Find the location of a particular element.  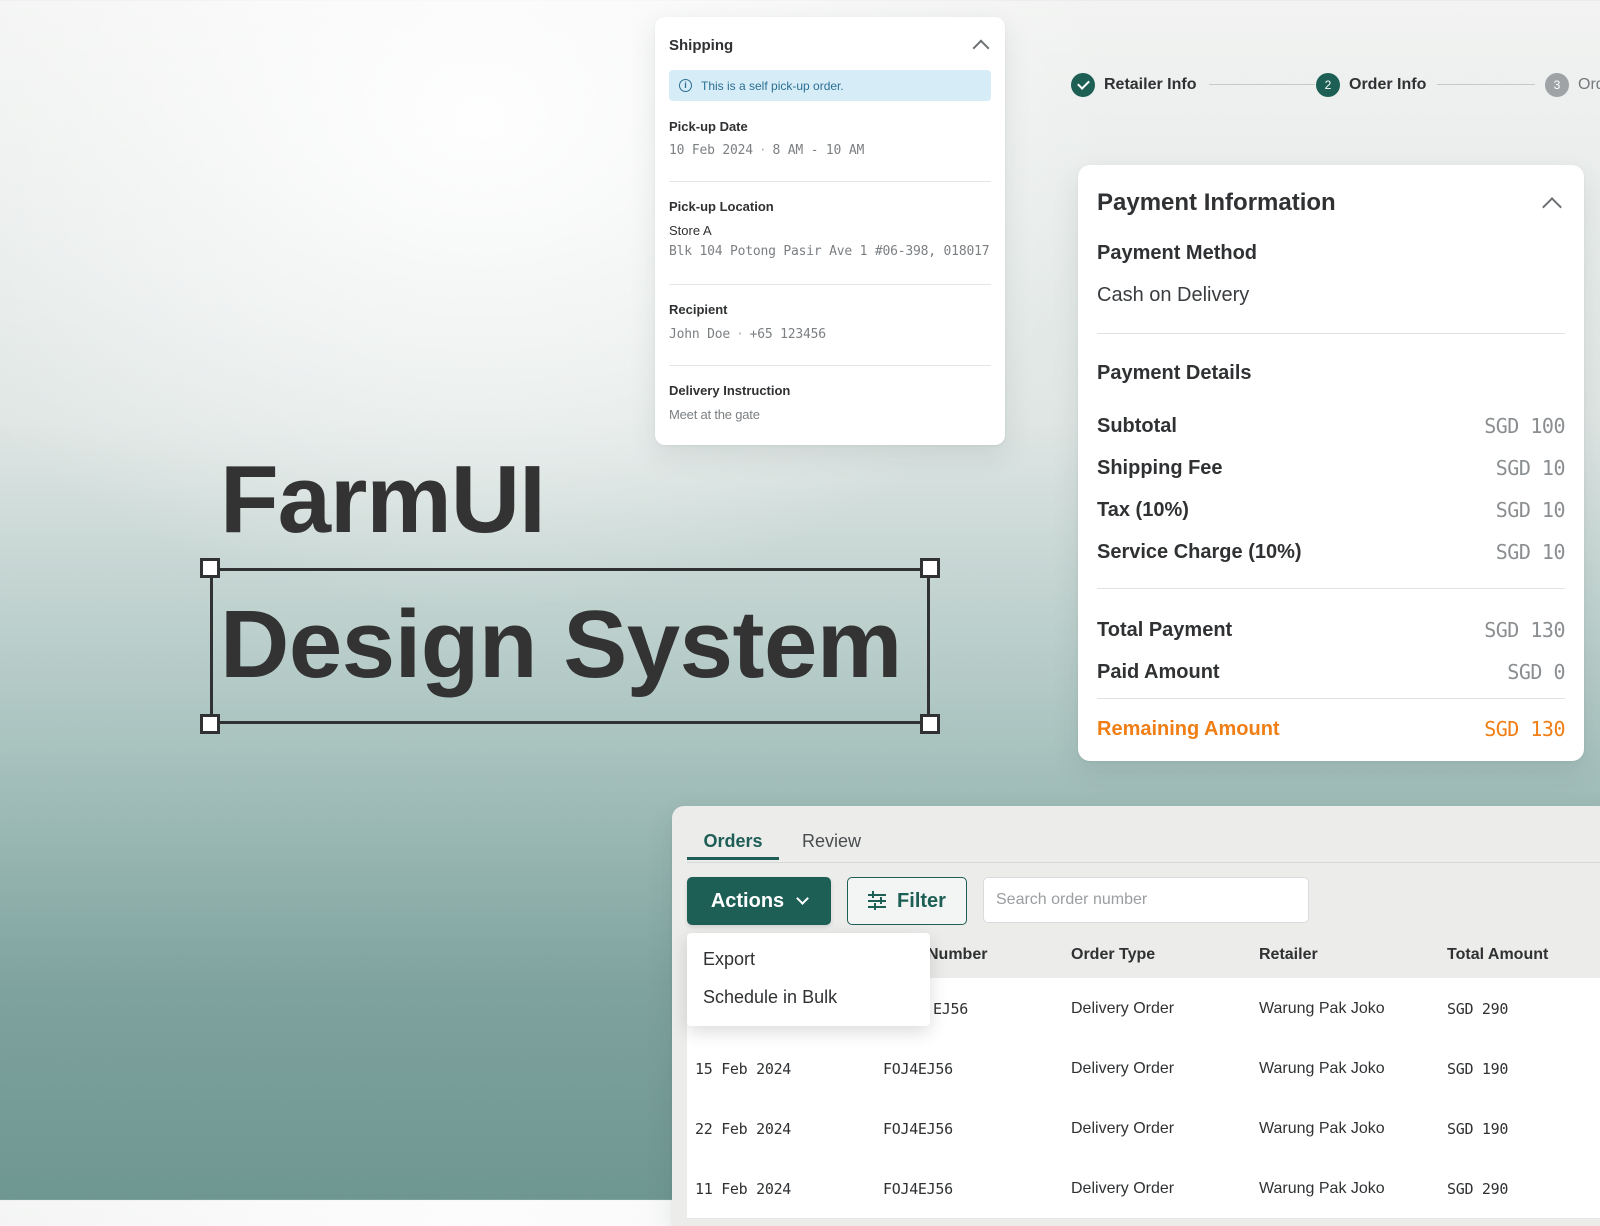

total-label: Total Payment is located at coordinates (1165, 629).